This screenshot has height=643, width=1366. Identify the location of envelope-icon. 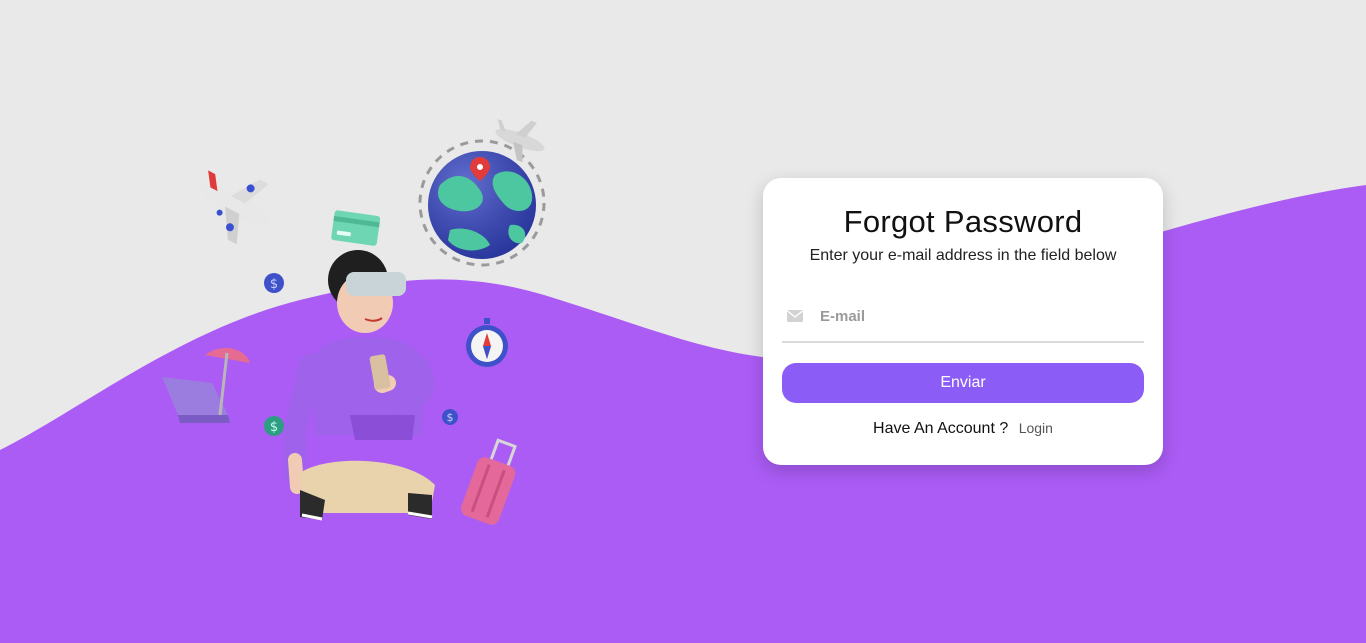
(795, 316).